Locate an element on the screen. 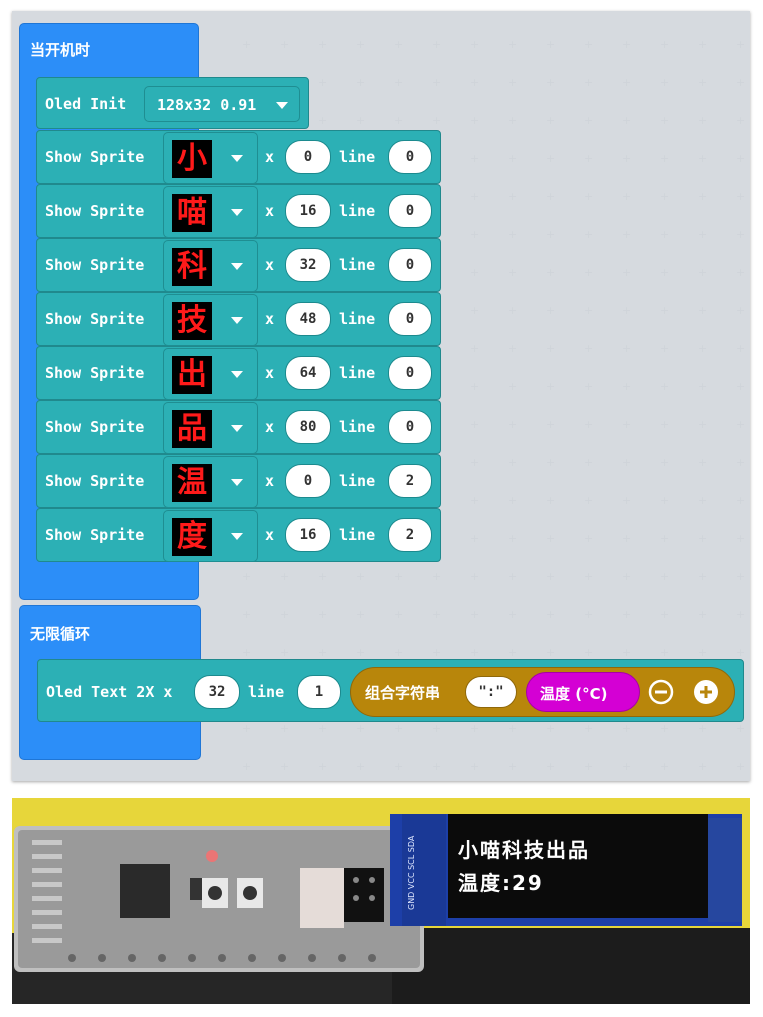 The height and width of the screenshot is (1017, 763). show-sprite-block: Show Sprite 出 x 64 line 0 is located at coordinates (238, 373).